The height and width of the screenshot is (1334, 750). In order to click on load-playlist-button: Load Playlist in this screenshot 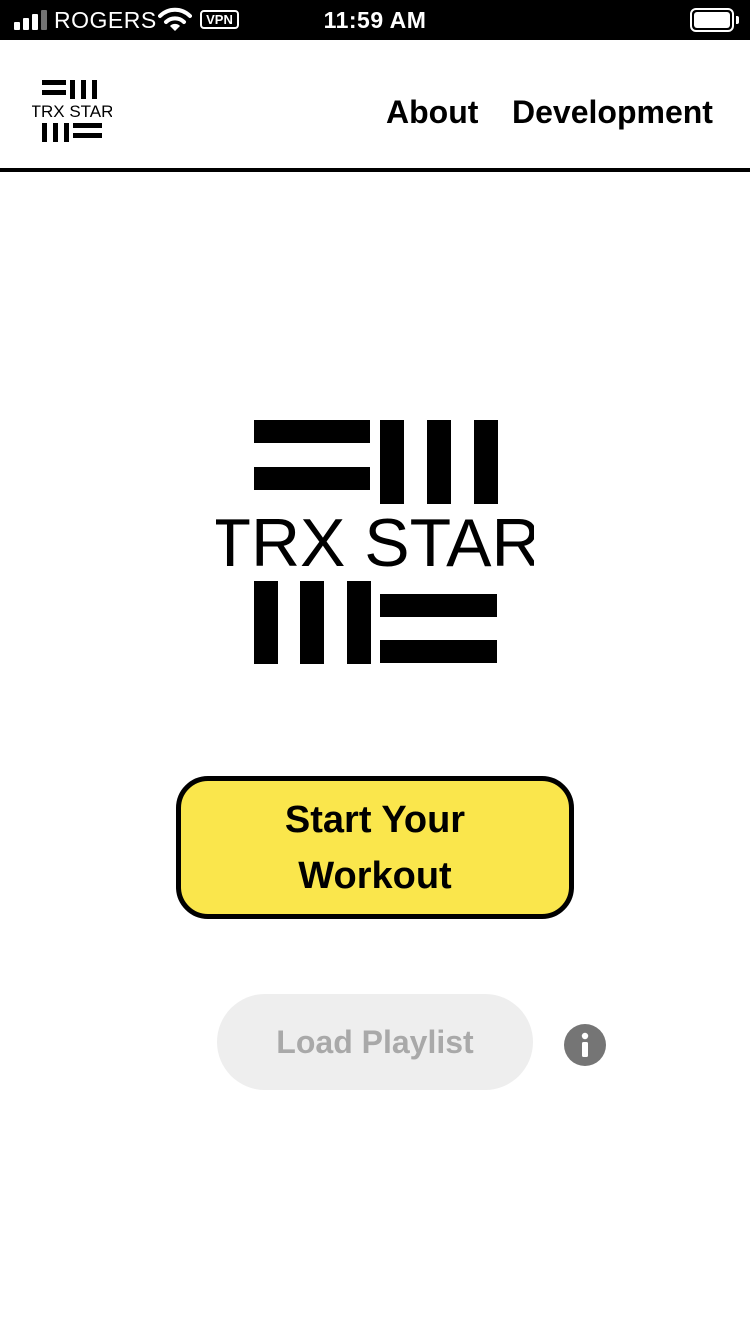, I will do `click(375, 1042)`.